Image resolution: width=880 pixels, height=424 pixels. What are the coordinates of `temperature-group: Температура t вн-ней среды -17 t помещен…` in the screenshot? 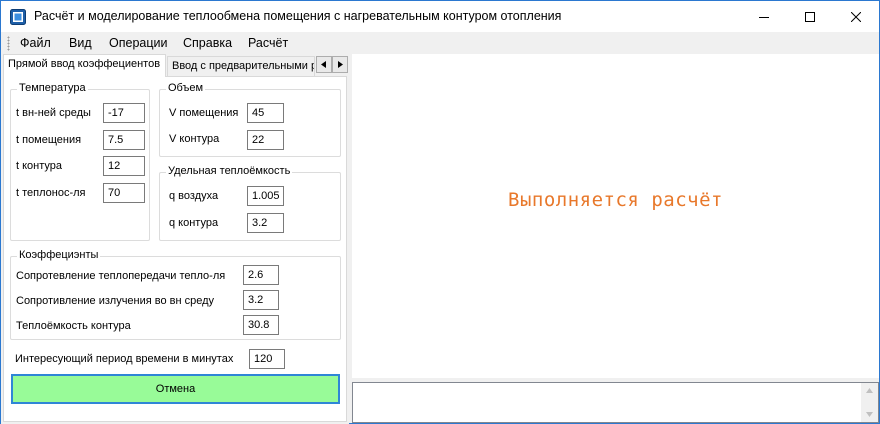 It's located at (80, 161).